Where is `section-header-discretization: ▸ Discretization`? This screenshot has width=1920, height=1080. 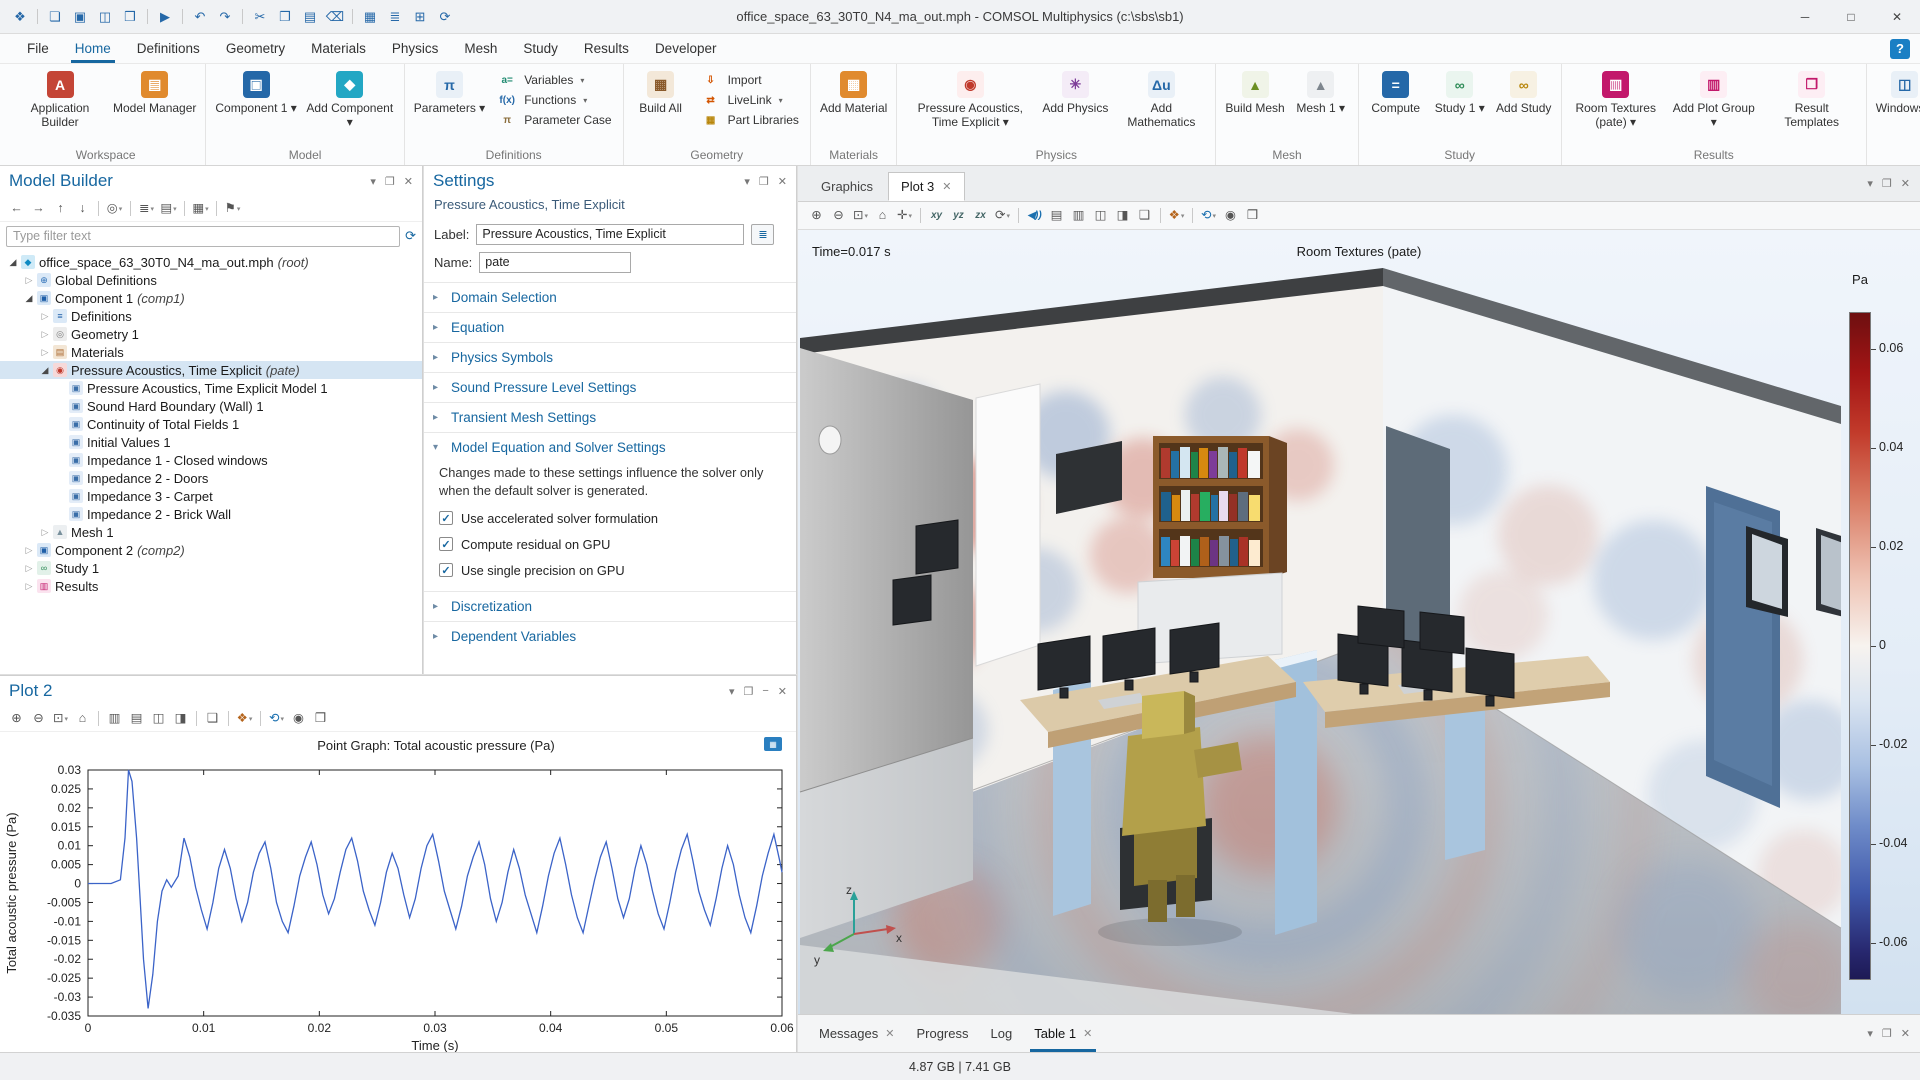
section-header-discretization: ▸ Discretization is located at coordinates (610, 606).